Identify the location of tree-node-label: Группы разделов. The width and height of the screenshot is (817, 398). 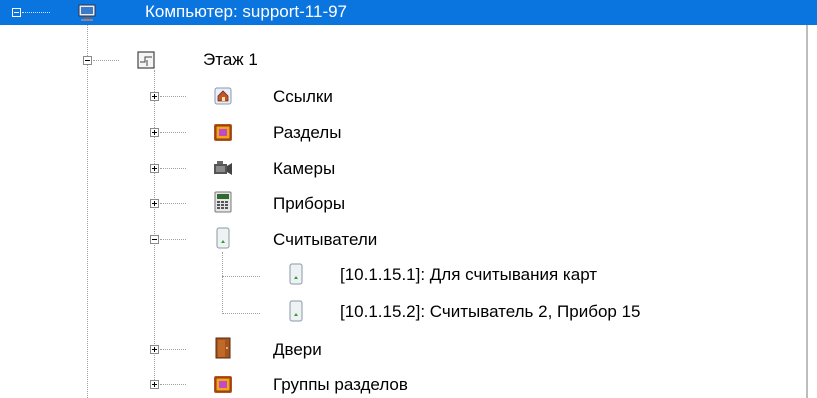
(340, 384).